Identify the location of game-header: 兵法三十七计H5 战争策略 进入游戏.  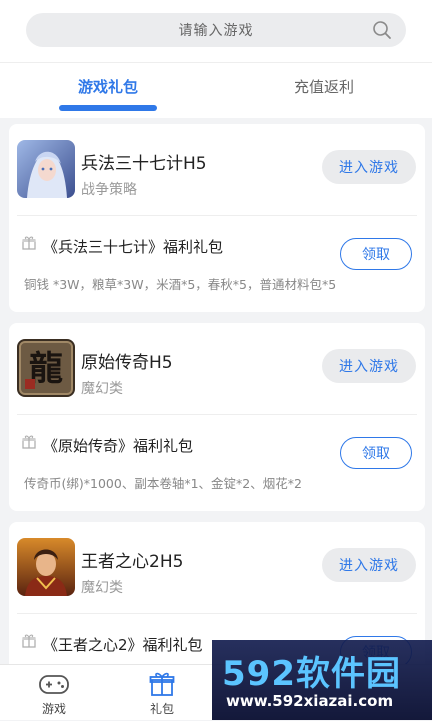
(217, 170).